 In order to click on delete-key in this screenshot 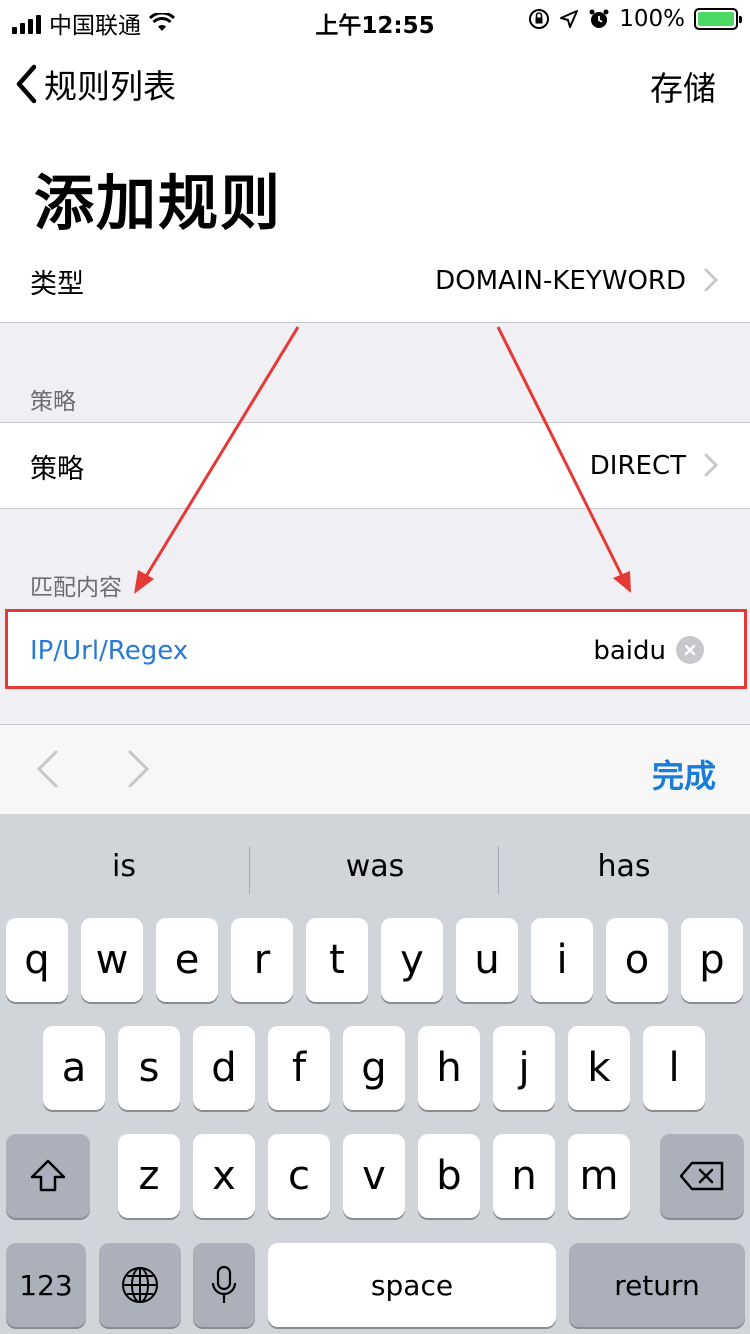, I will do `click(702, 1176)`.